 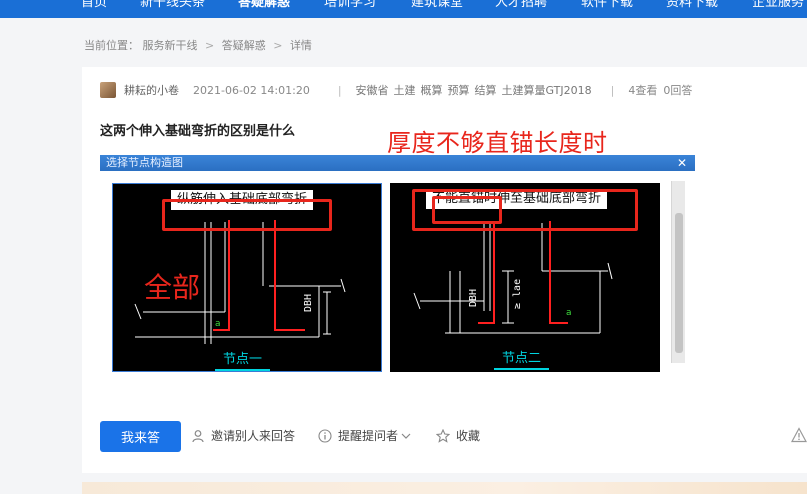 What do you see at coordinates (264, 6) in the screenshot?
I see `nav-item-qa: 答疑解惑` at bounding box center [264, 6].